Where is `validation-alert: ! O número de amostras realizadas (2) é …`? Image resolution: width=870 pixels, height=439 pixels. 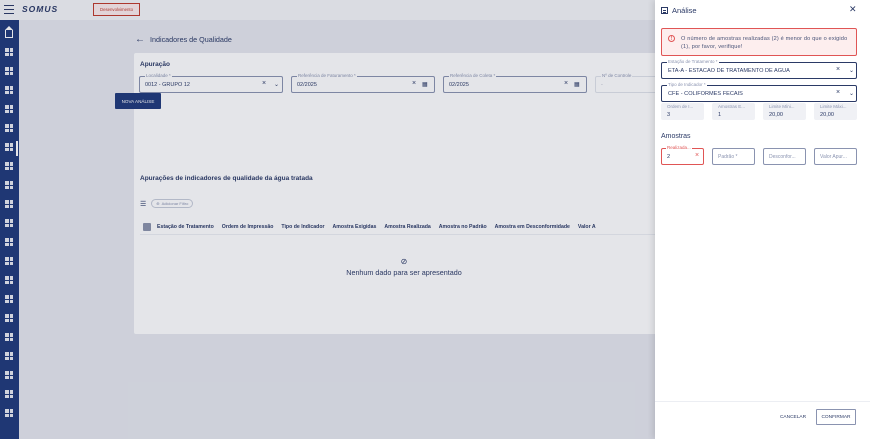
validation-alert: ! O número de amostras realizadas (2) é … is located at coordinates (759, 42).